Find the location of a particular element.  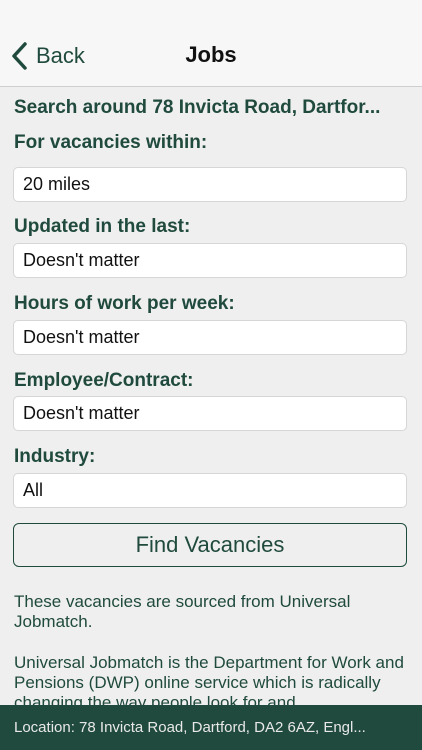

navigation-bar: Back Jobs is located at coordinates (211, 43).